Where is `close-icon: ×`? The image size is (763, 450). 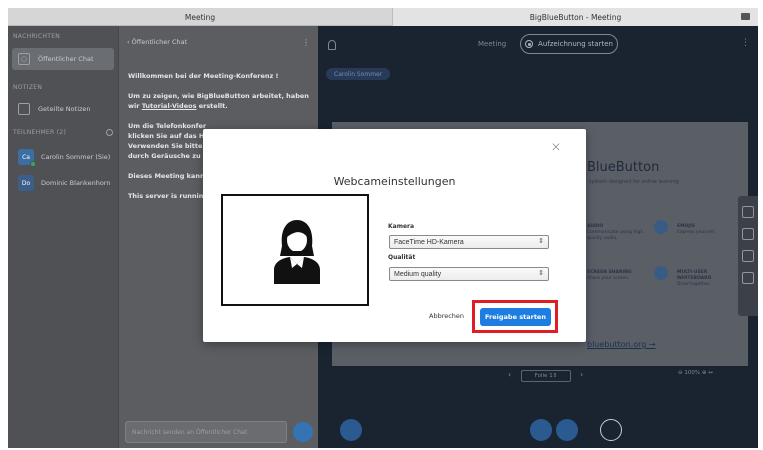 close-icon: × is located at coordinates (556, 147).